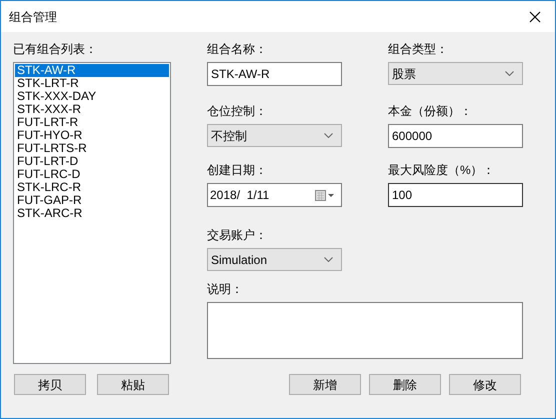 The image size is (556, 419). What do you see at coordinates (325, 384) in the screenshot?
I see `button: 新增` at bounding box center [325, 384].